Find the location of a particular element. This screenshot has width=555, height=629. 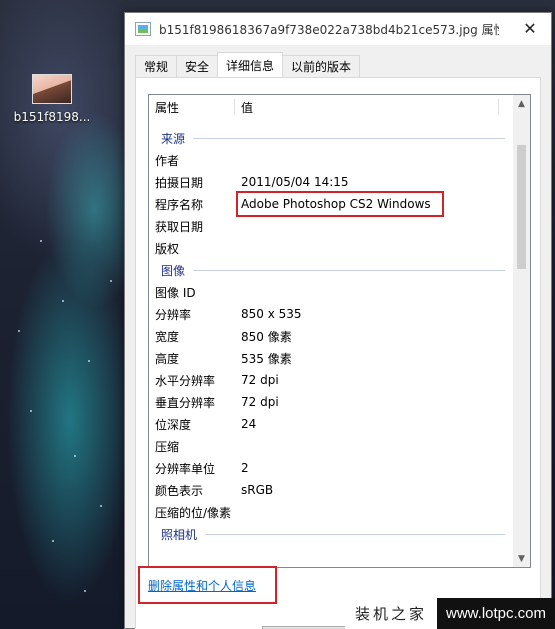

property-row: 水平分辨率 72 dpi is located at coordinates (332, 380).